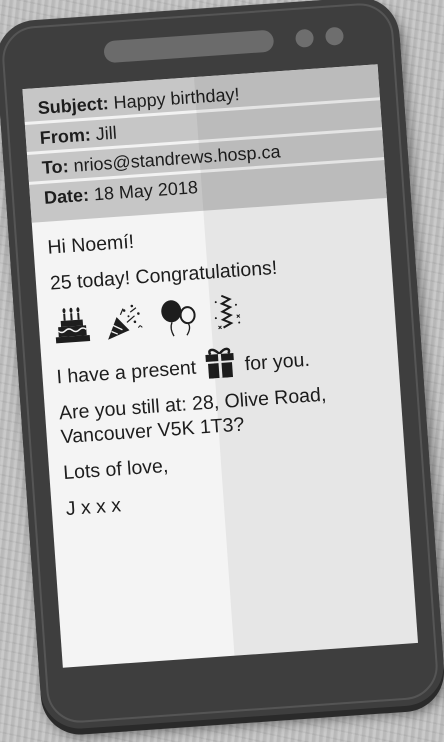  Describe the element at coordinates (277, 362) in the screenshot. I see `present-text-after: for you.` at that location.